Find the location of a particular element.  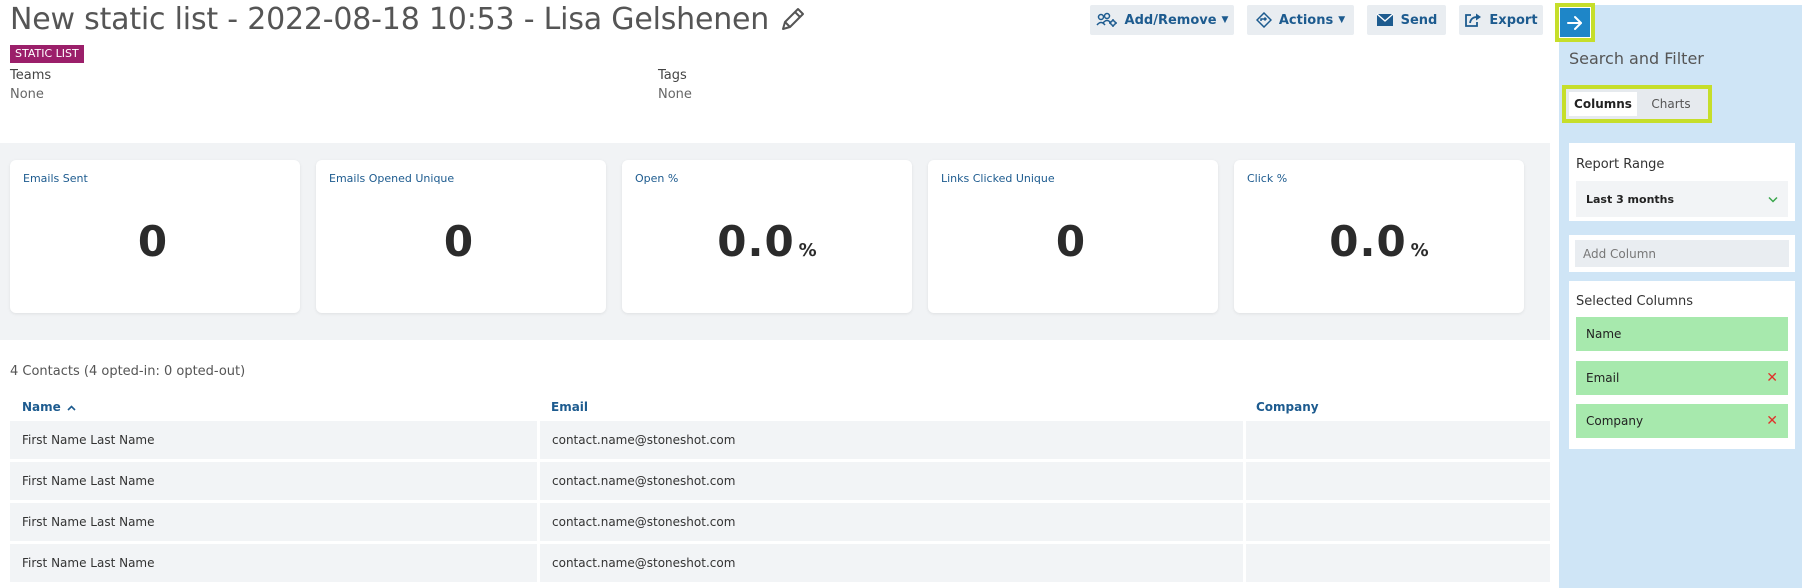

stat-label: Emails Sent is located at coordinates (55, 178).